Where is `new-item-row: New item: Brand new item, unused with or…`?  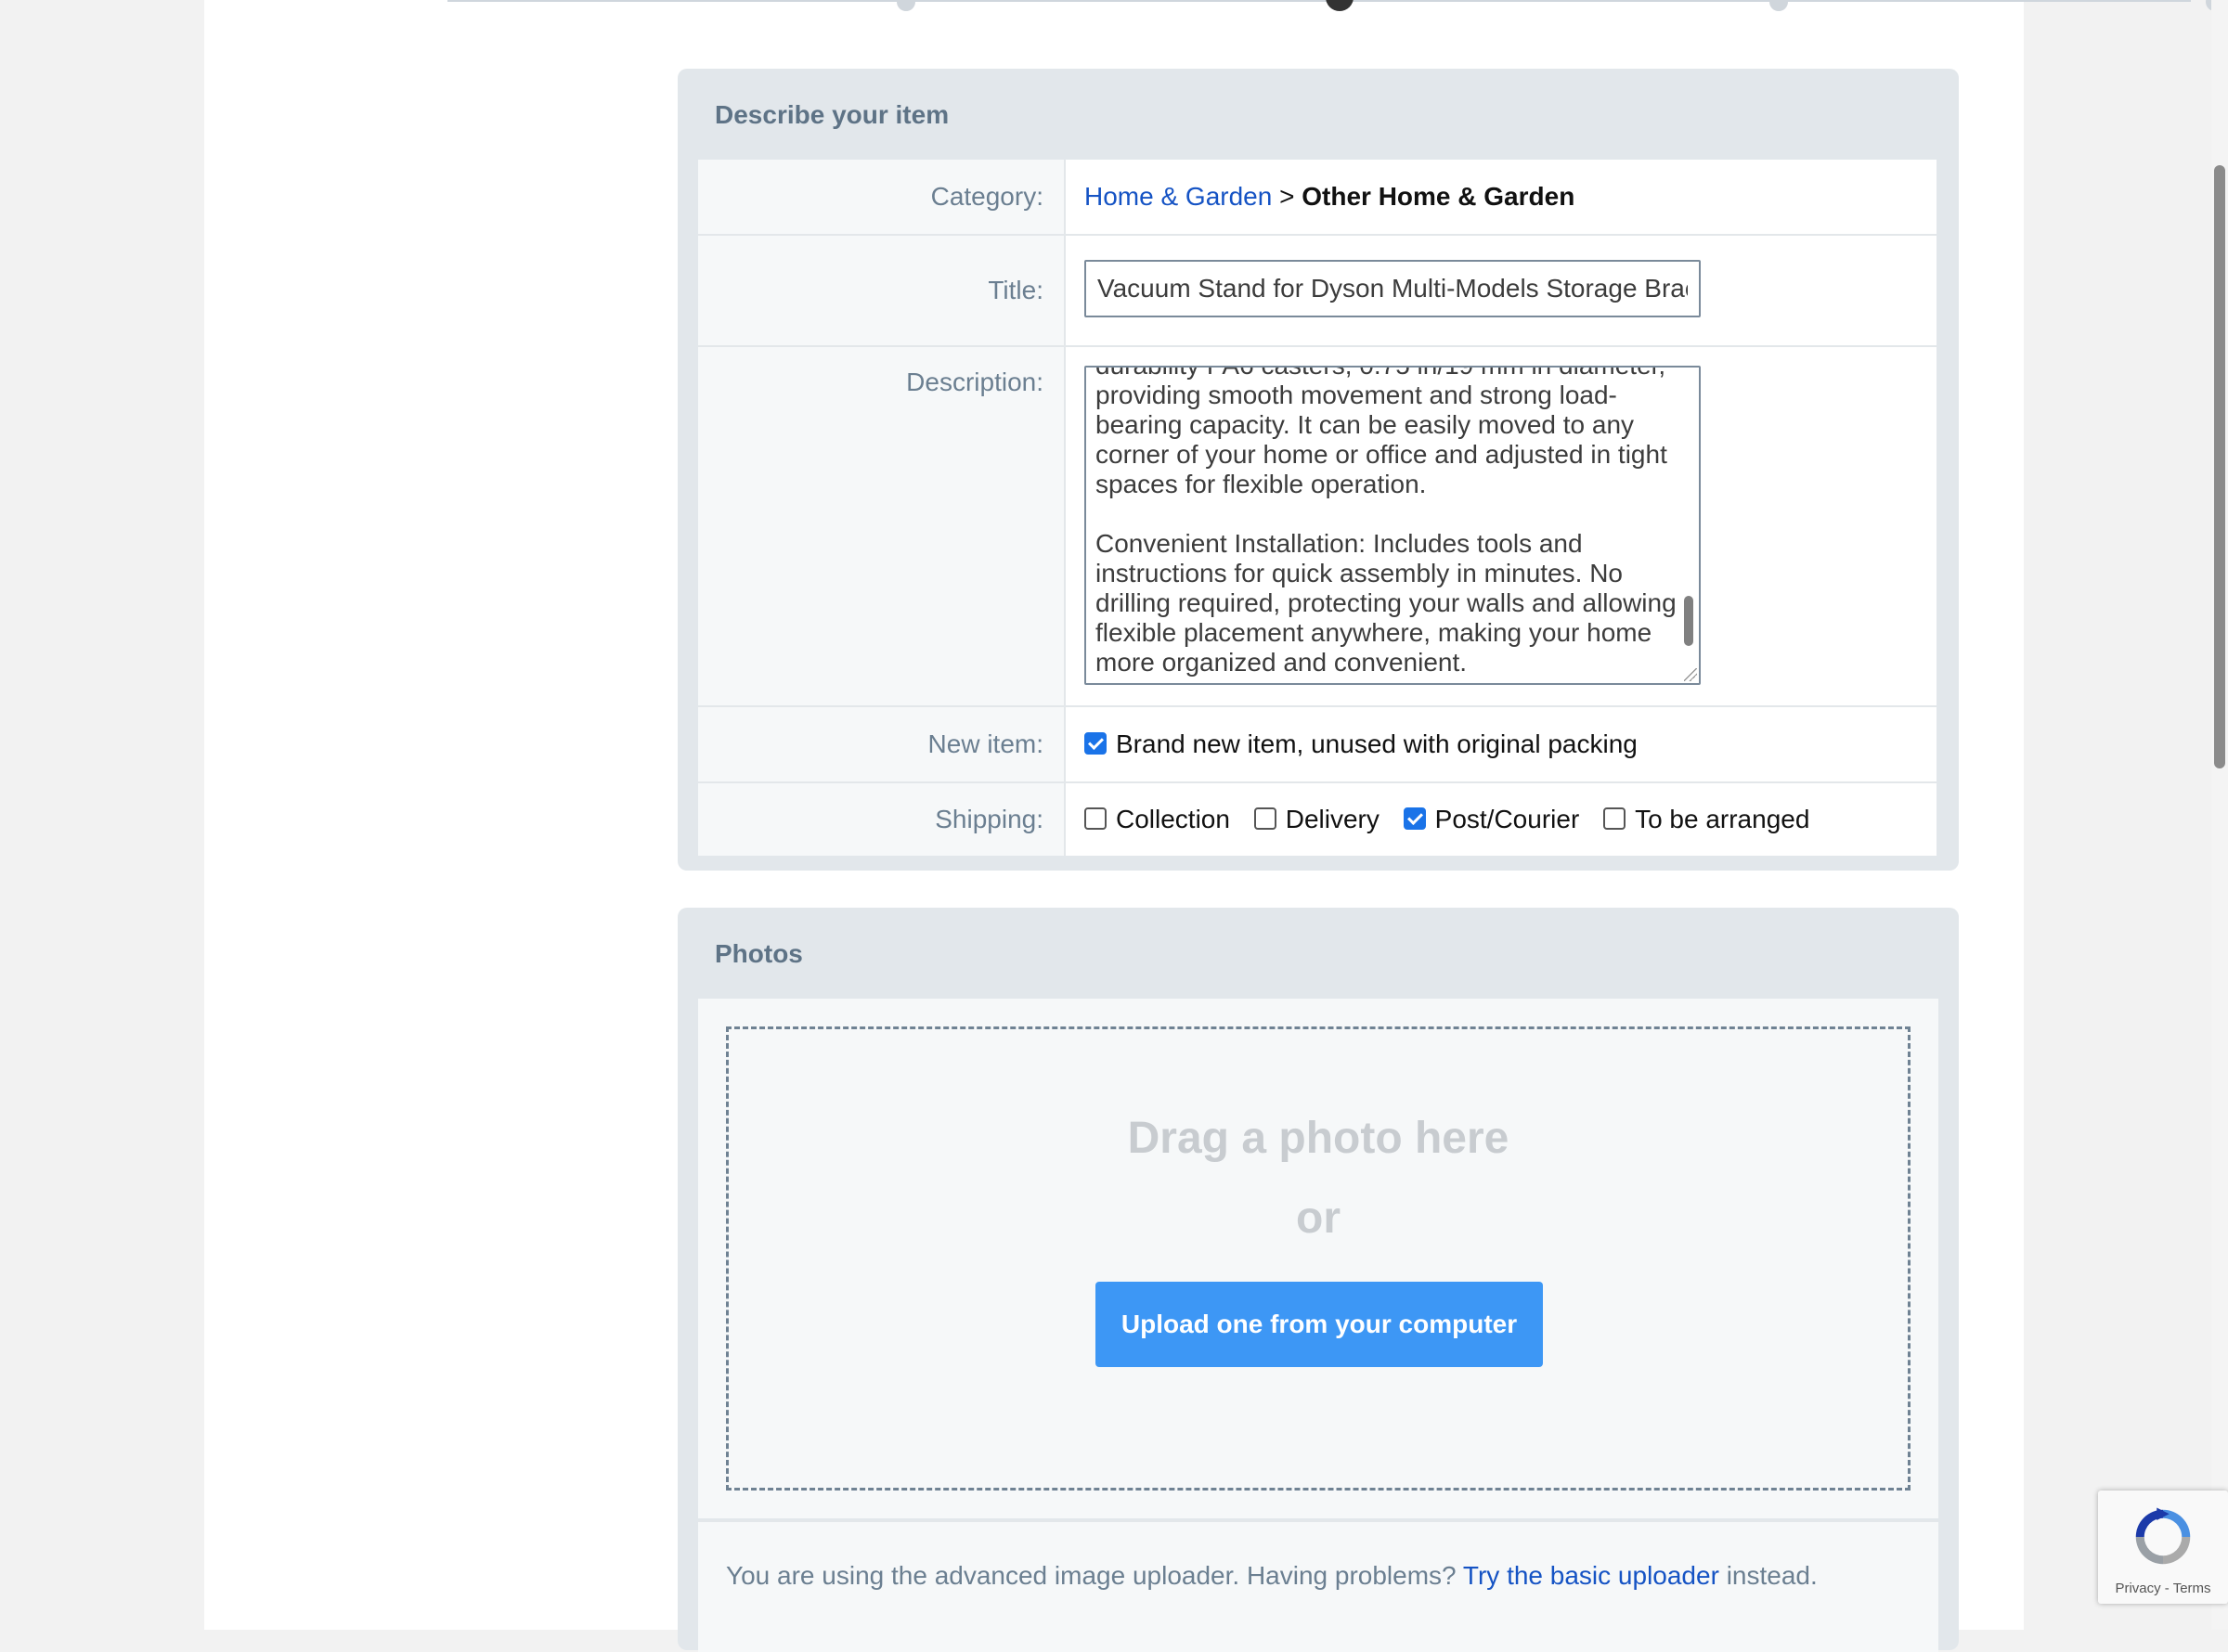
new-item-row: New item: Brand new item, unused with or… is located at coordinates (1317, 745).